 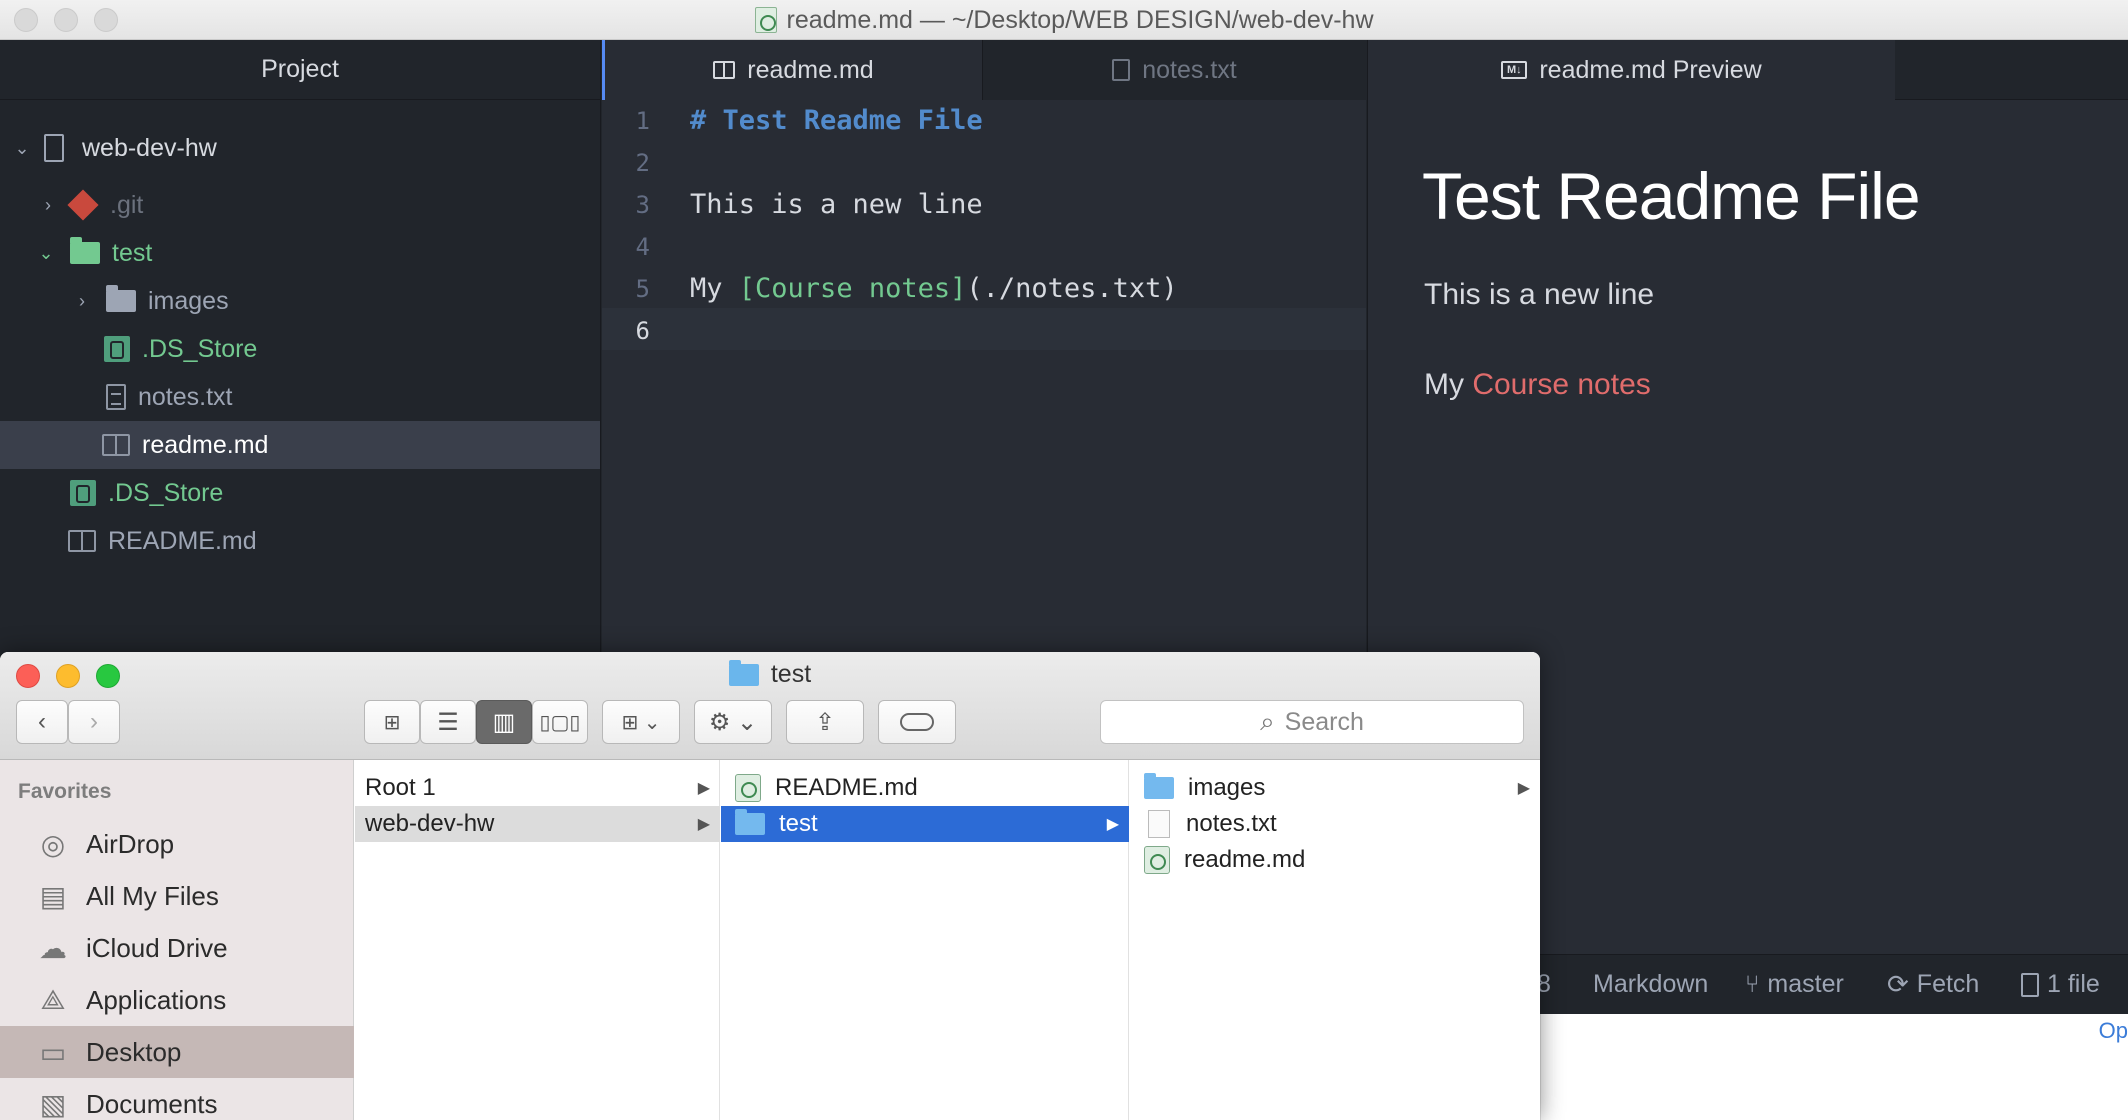 What do you see at coordinates (537, 824) in the screenshot?
I see `column-item-web-dev-hw: web-dev-hw ▶` at bounding box center [537, 824].